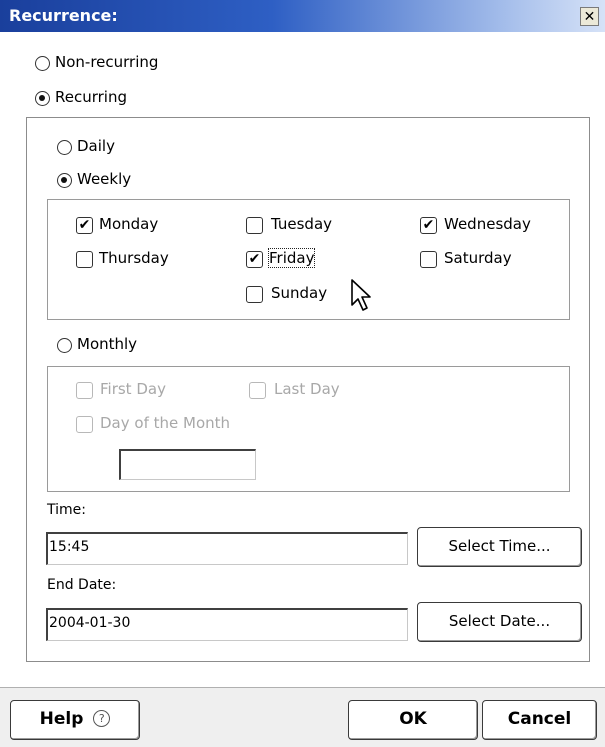  I want to click on monday-label: Monday, so click(129, 224).